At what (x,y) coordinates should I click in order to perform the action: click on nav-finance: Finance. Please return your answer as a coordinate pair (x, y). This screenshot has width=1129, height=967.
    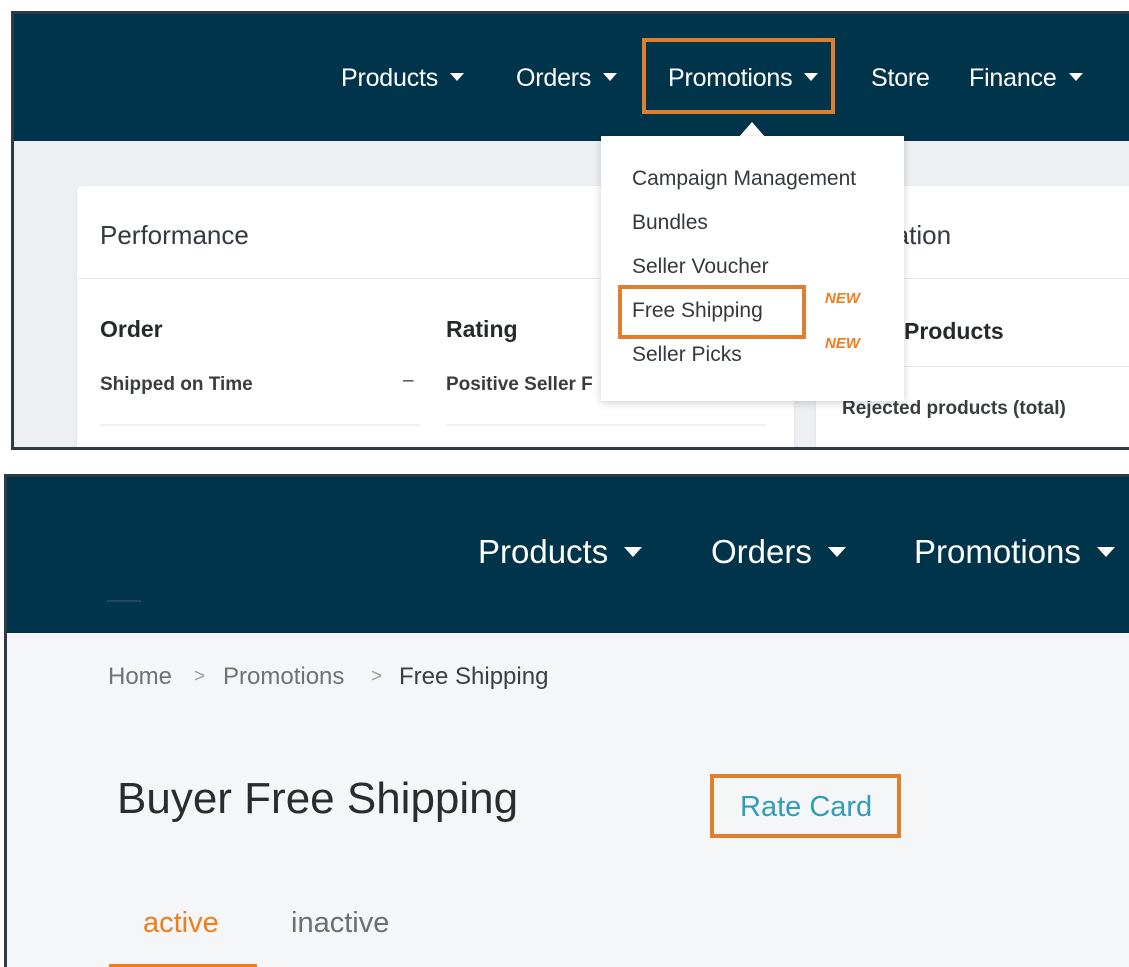
    Looking at the image, I should click on (1026, 78).